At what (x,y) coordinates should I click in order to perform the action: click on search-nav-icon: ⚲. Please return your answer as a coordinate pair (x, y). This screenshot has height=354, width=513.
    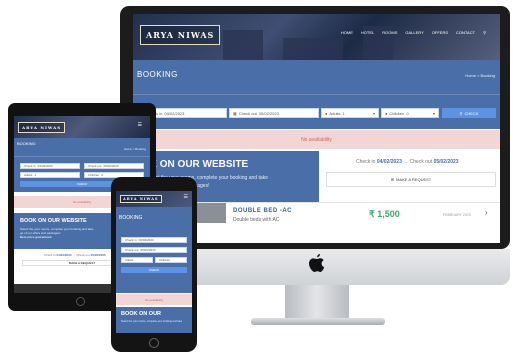
    Looking at the image, I should click on (484, 32).